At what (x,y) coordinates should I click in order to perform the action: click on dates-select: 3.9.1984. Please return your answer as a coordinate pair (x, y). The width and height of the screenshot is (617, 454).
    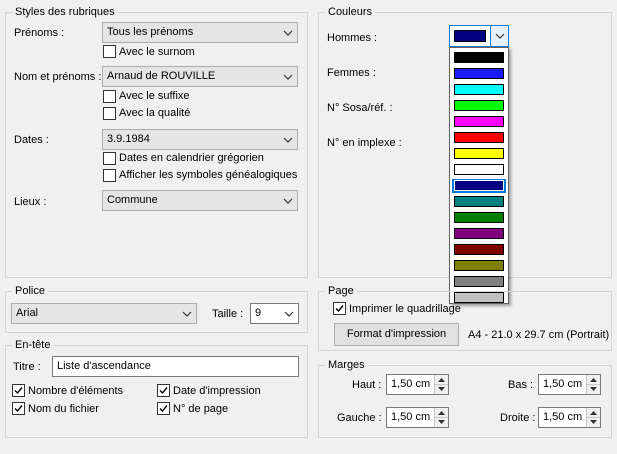
    Looking at the image, I should click on (200, 139).